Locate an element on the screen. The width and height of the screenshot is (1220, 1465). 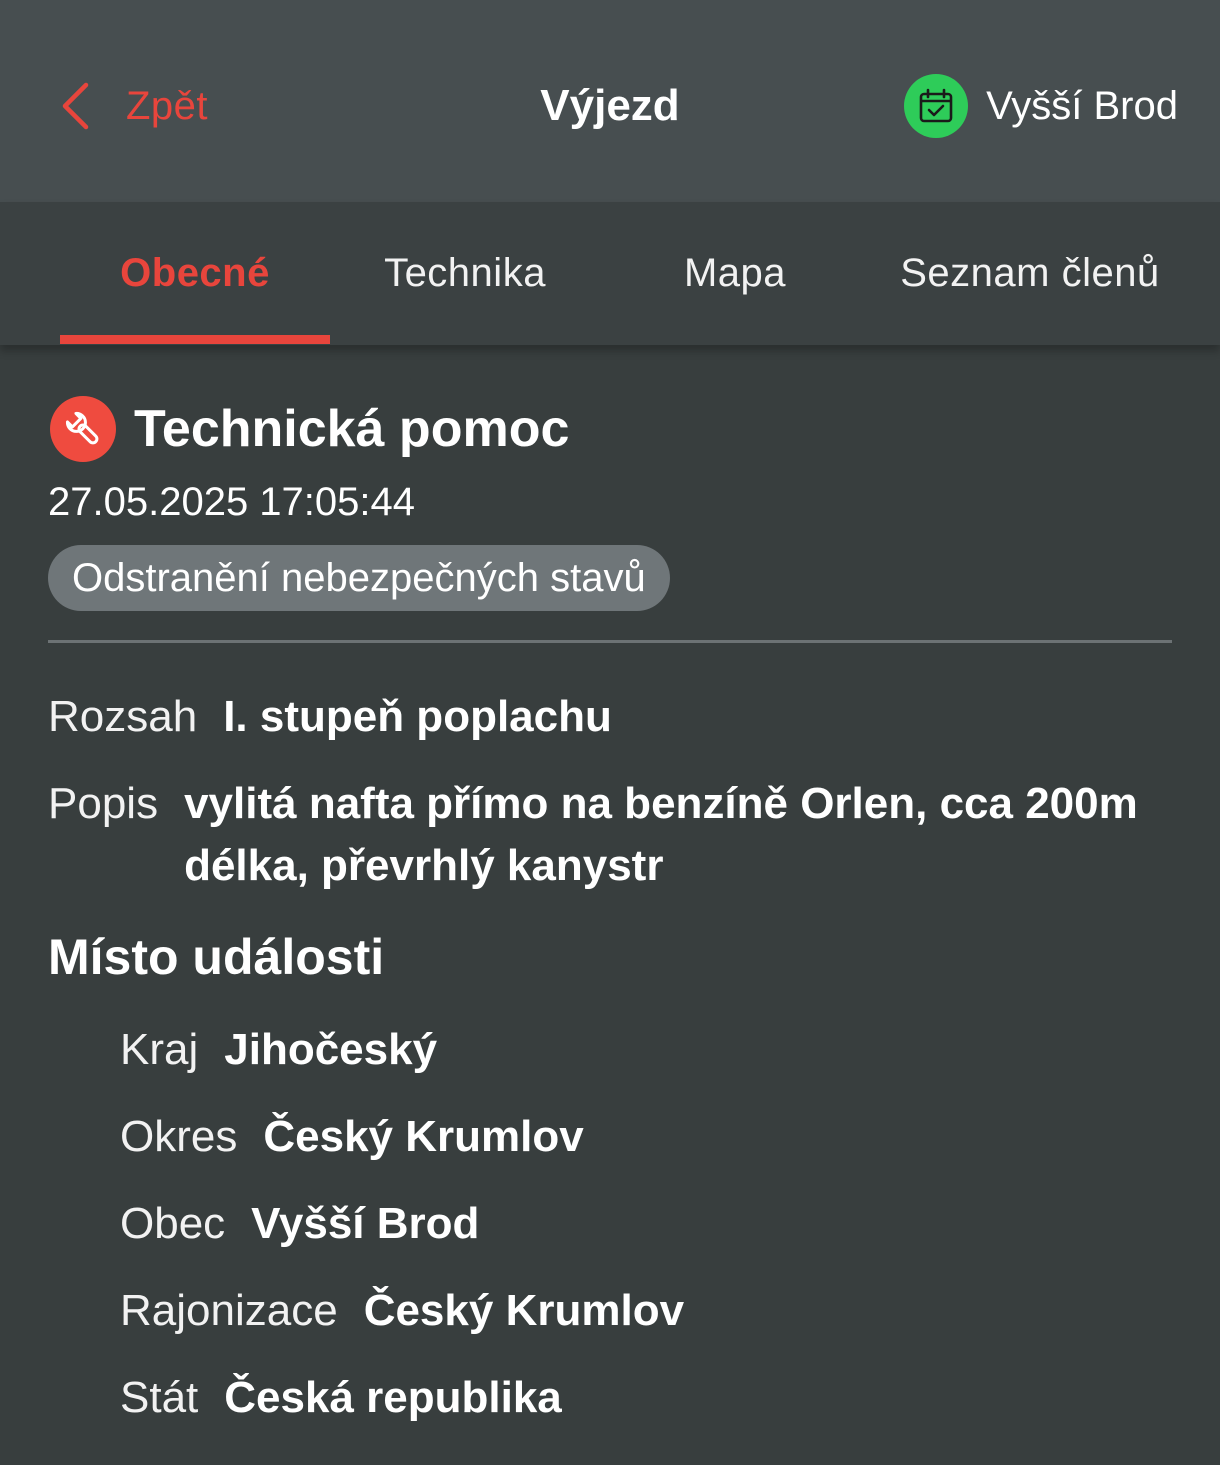
field-rajonizace: Rajonizace Český Krumlov is located at coordinates (402, 1311).